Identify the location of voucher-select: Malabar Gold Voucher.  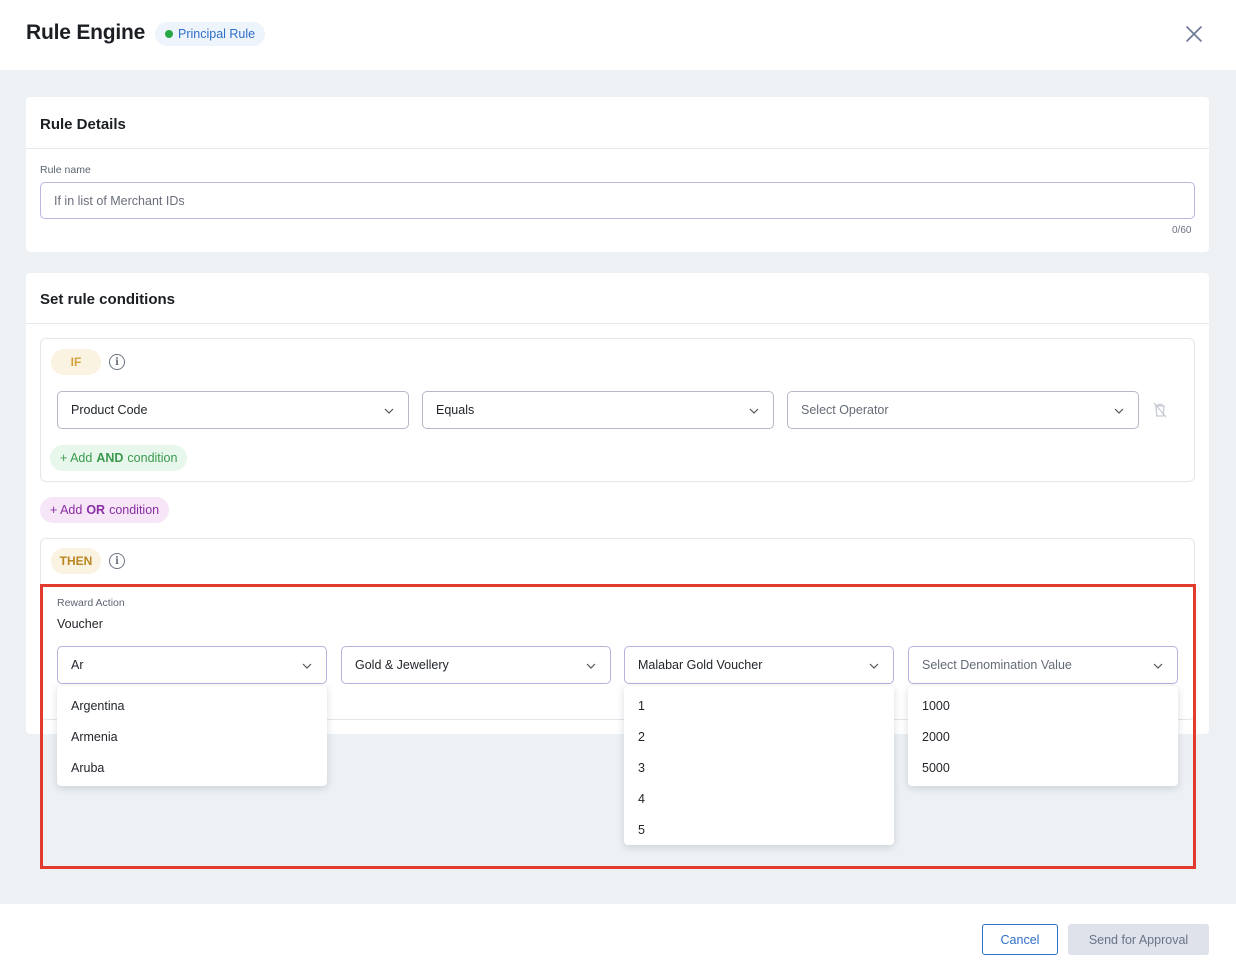
(759, 665).